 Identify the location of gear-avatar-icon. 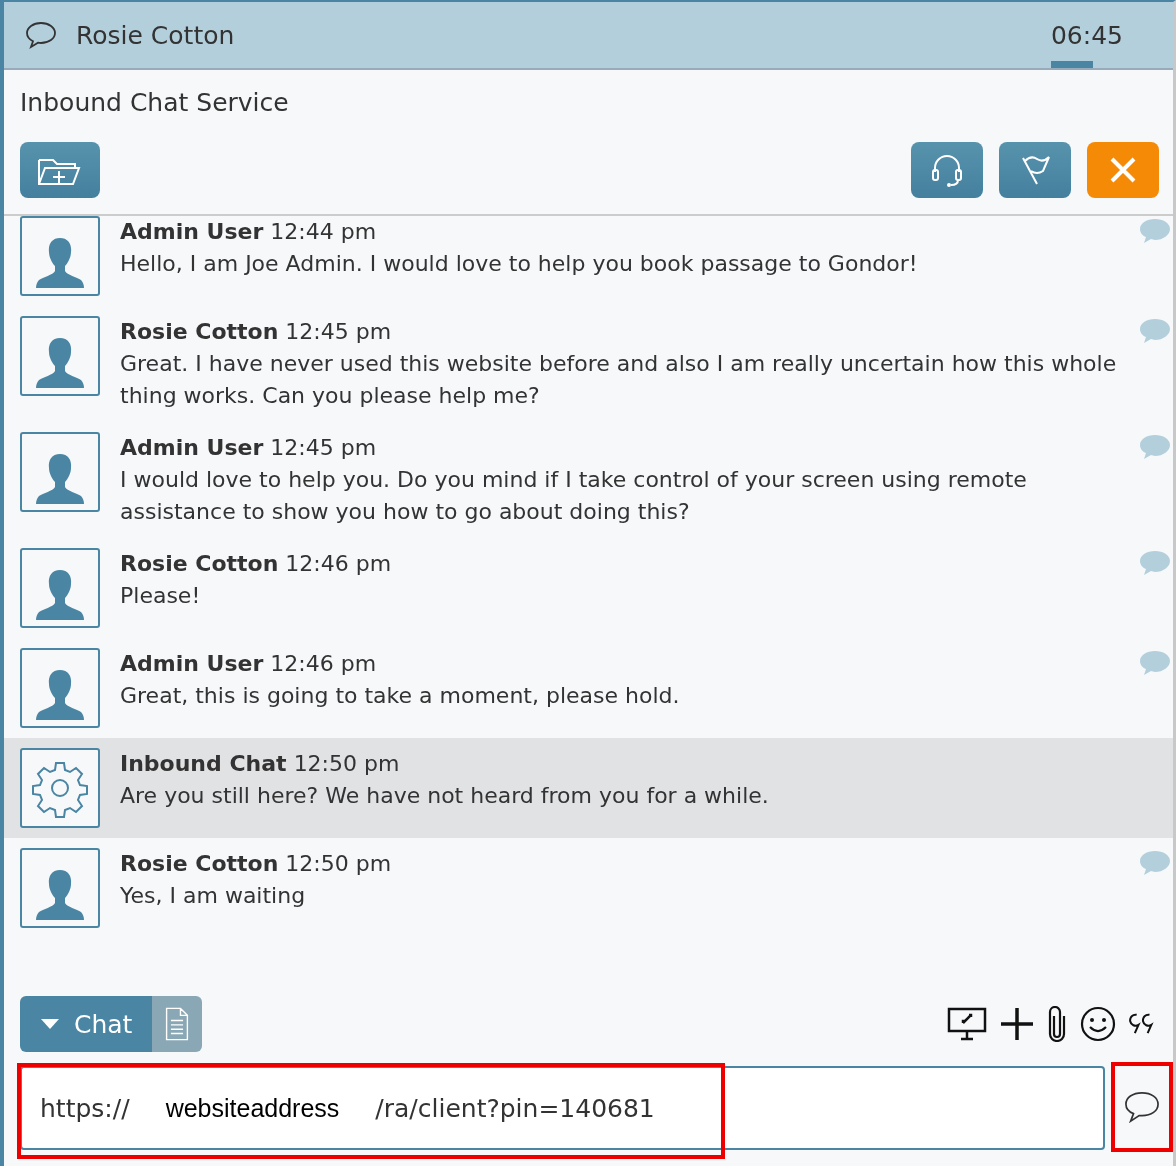
(60, 788).